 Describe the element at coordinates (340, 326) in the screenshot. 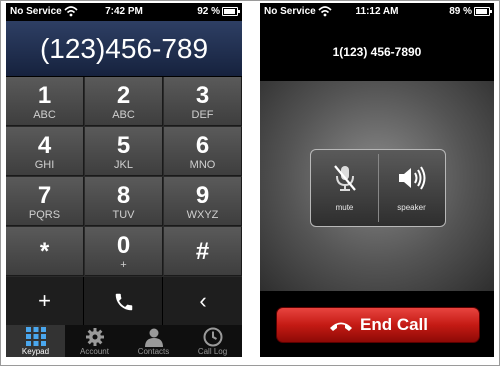

I see `hang-up-icon` at that location.